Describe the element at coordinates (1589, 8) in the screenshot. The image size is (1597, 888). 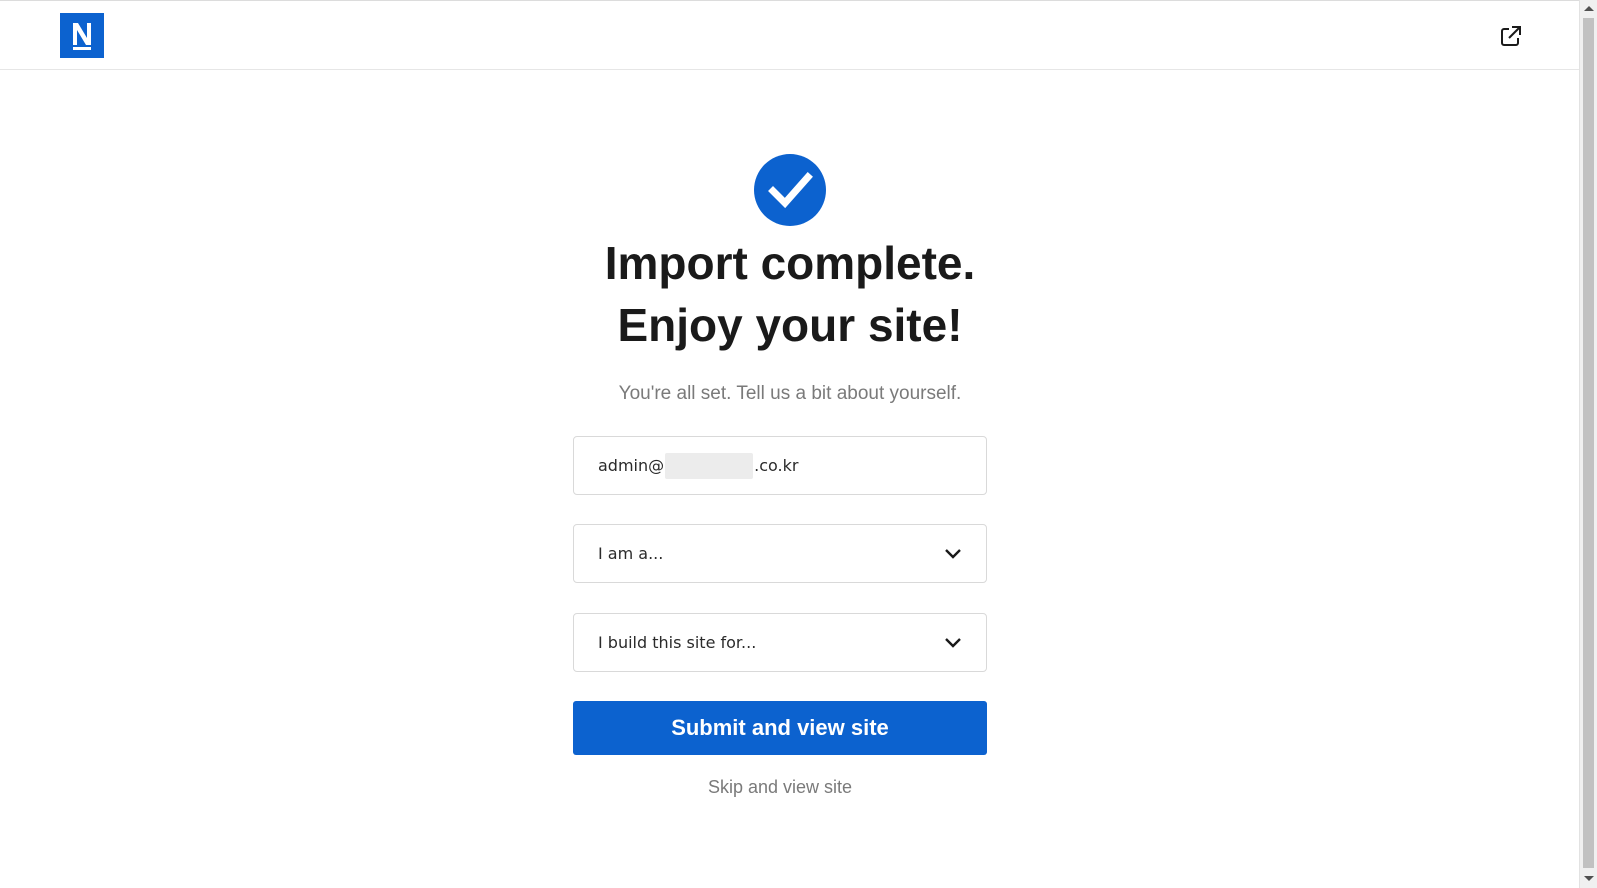
I see `scroll-up-arrow-icon` at that location.